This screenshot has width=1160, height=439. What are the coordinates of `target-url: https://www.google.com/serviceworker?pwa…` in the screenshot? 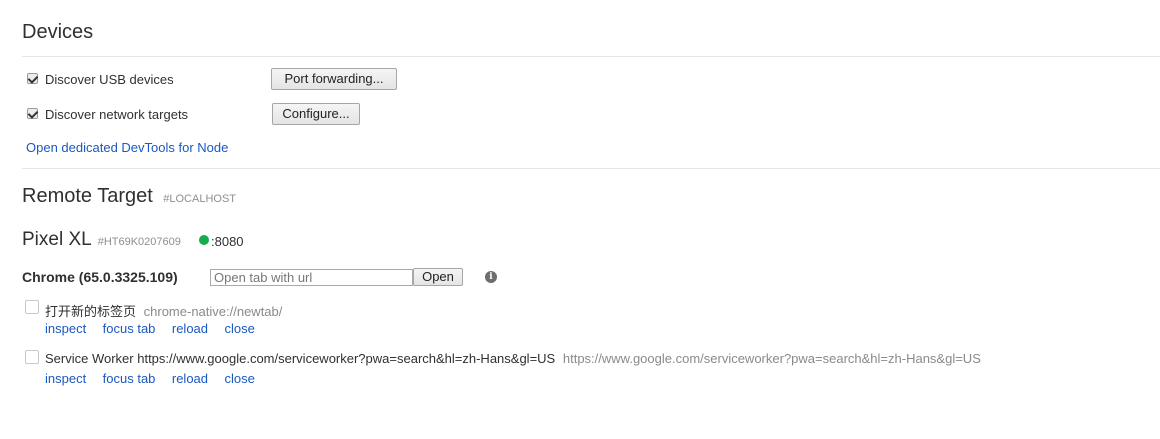 It's located at (771, 358).